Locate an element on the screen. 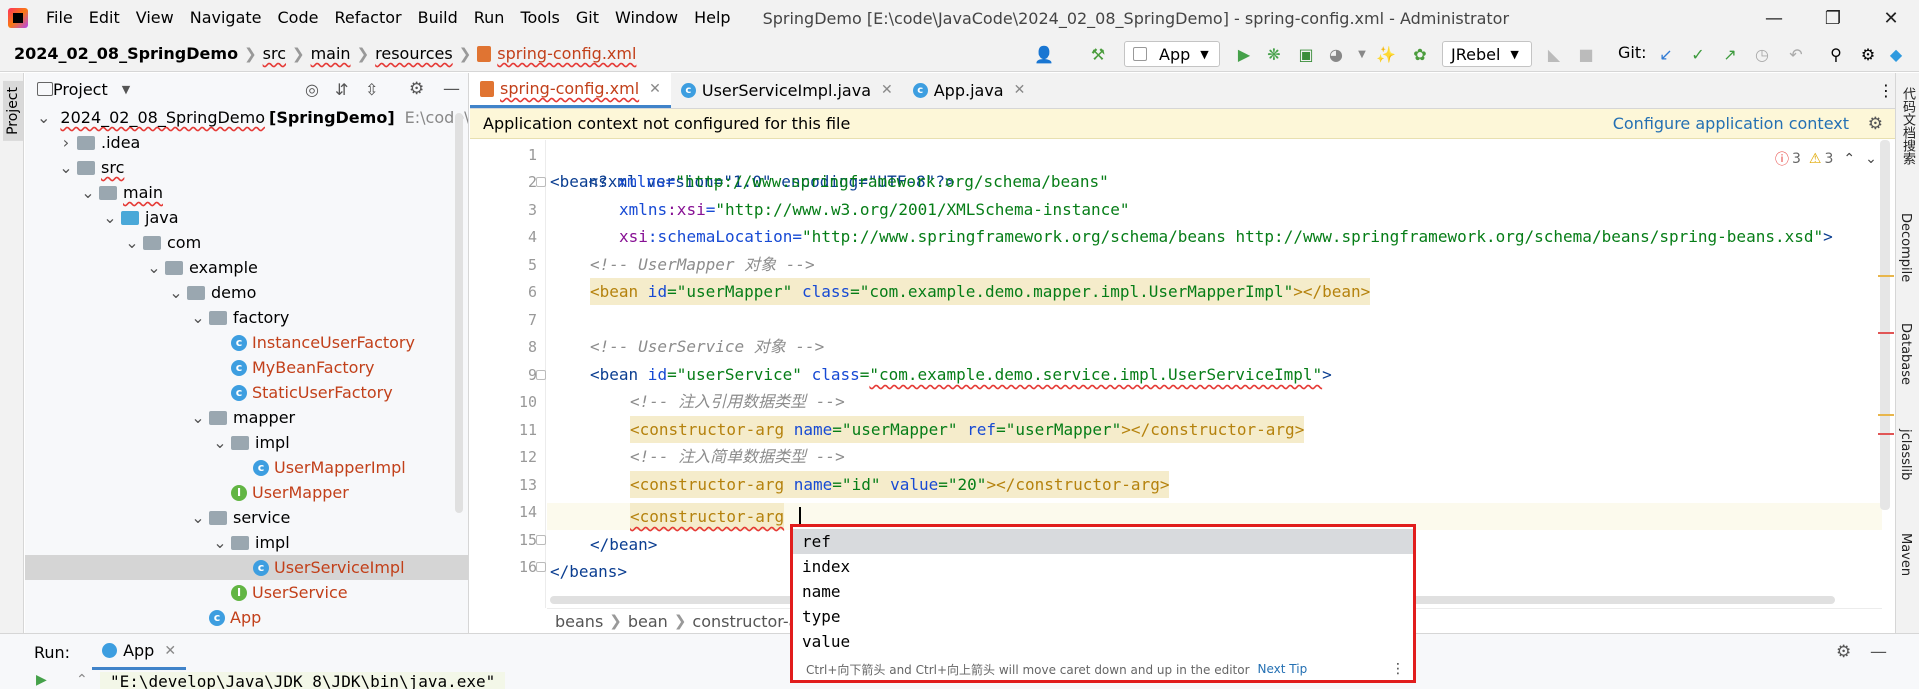 The height and width of the screenshot is (689, 1919). scroll-up-icon: ⌃ is located at coordinates (82, 680).